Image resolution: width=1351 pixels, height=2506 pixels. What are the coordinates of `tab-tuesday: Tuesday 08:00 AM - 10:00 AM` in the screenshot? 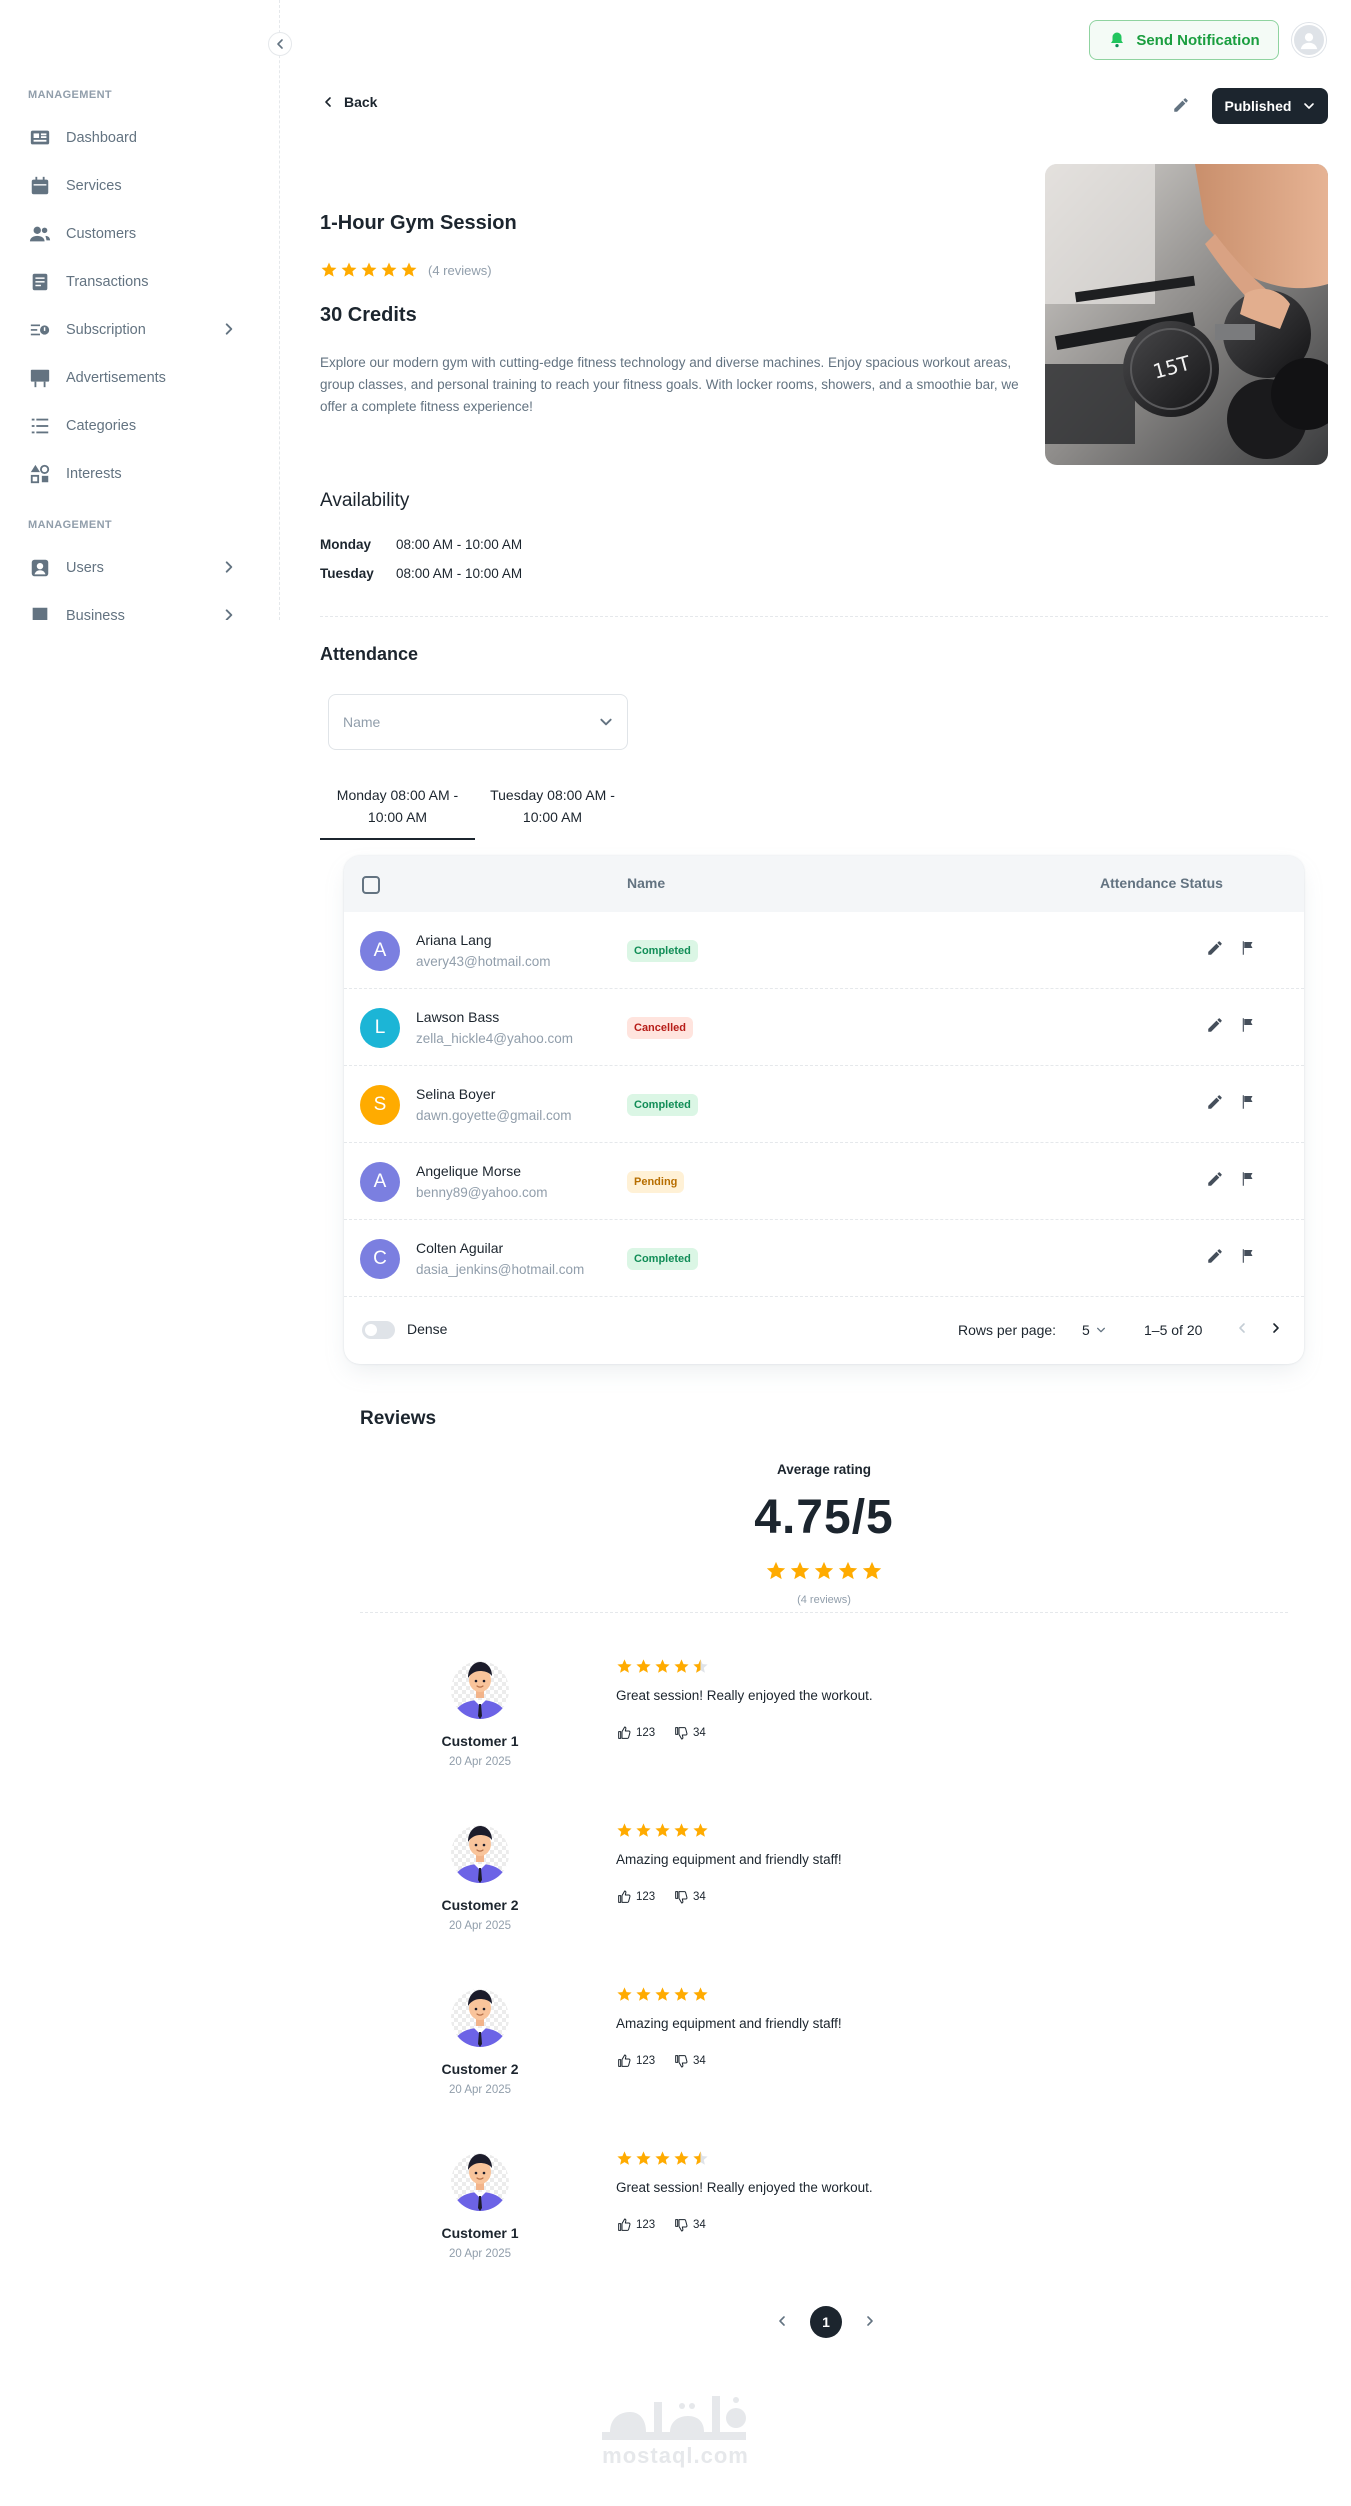 It's located at (552, 812).